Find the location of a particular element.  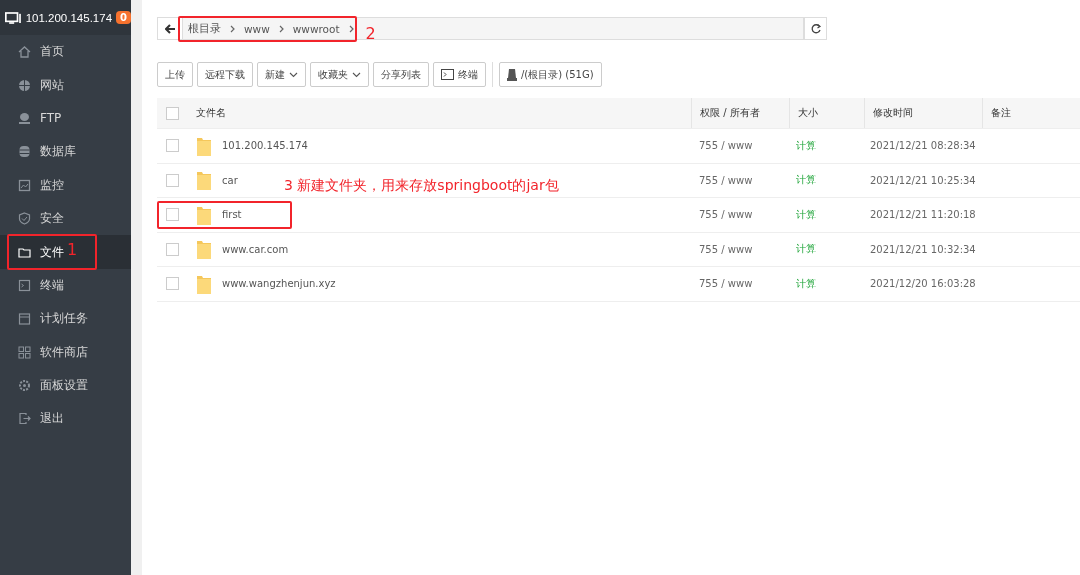

nav-item: 数据库 is located at coordinates (65, 152).